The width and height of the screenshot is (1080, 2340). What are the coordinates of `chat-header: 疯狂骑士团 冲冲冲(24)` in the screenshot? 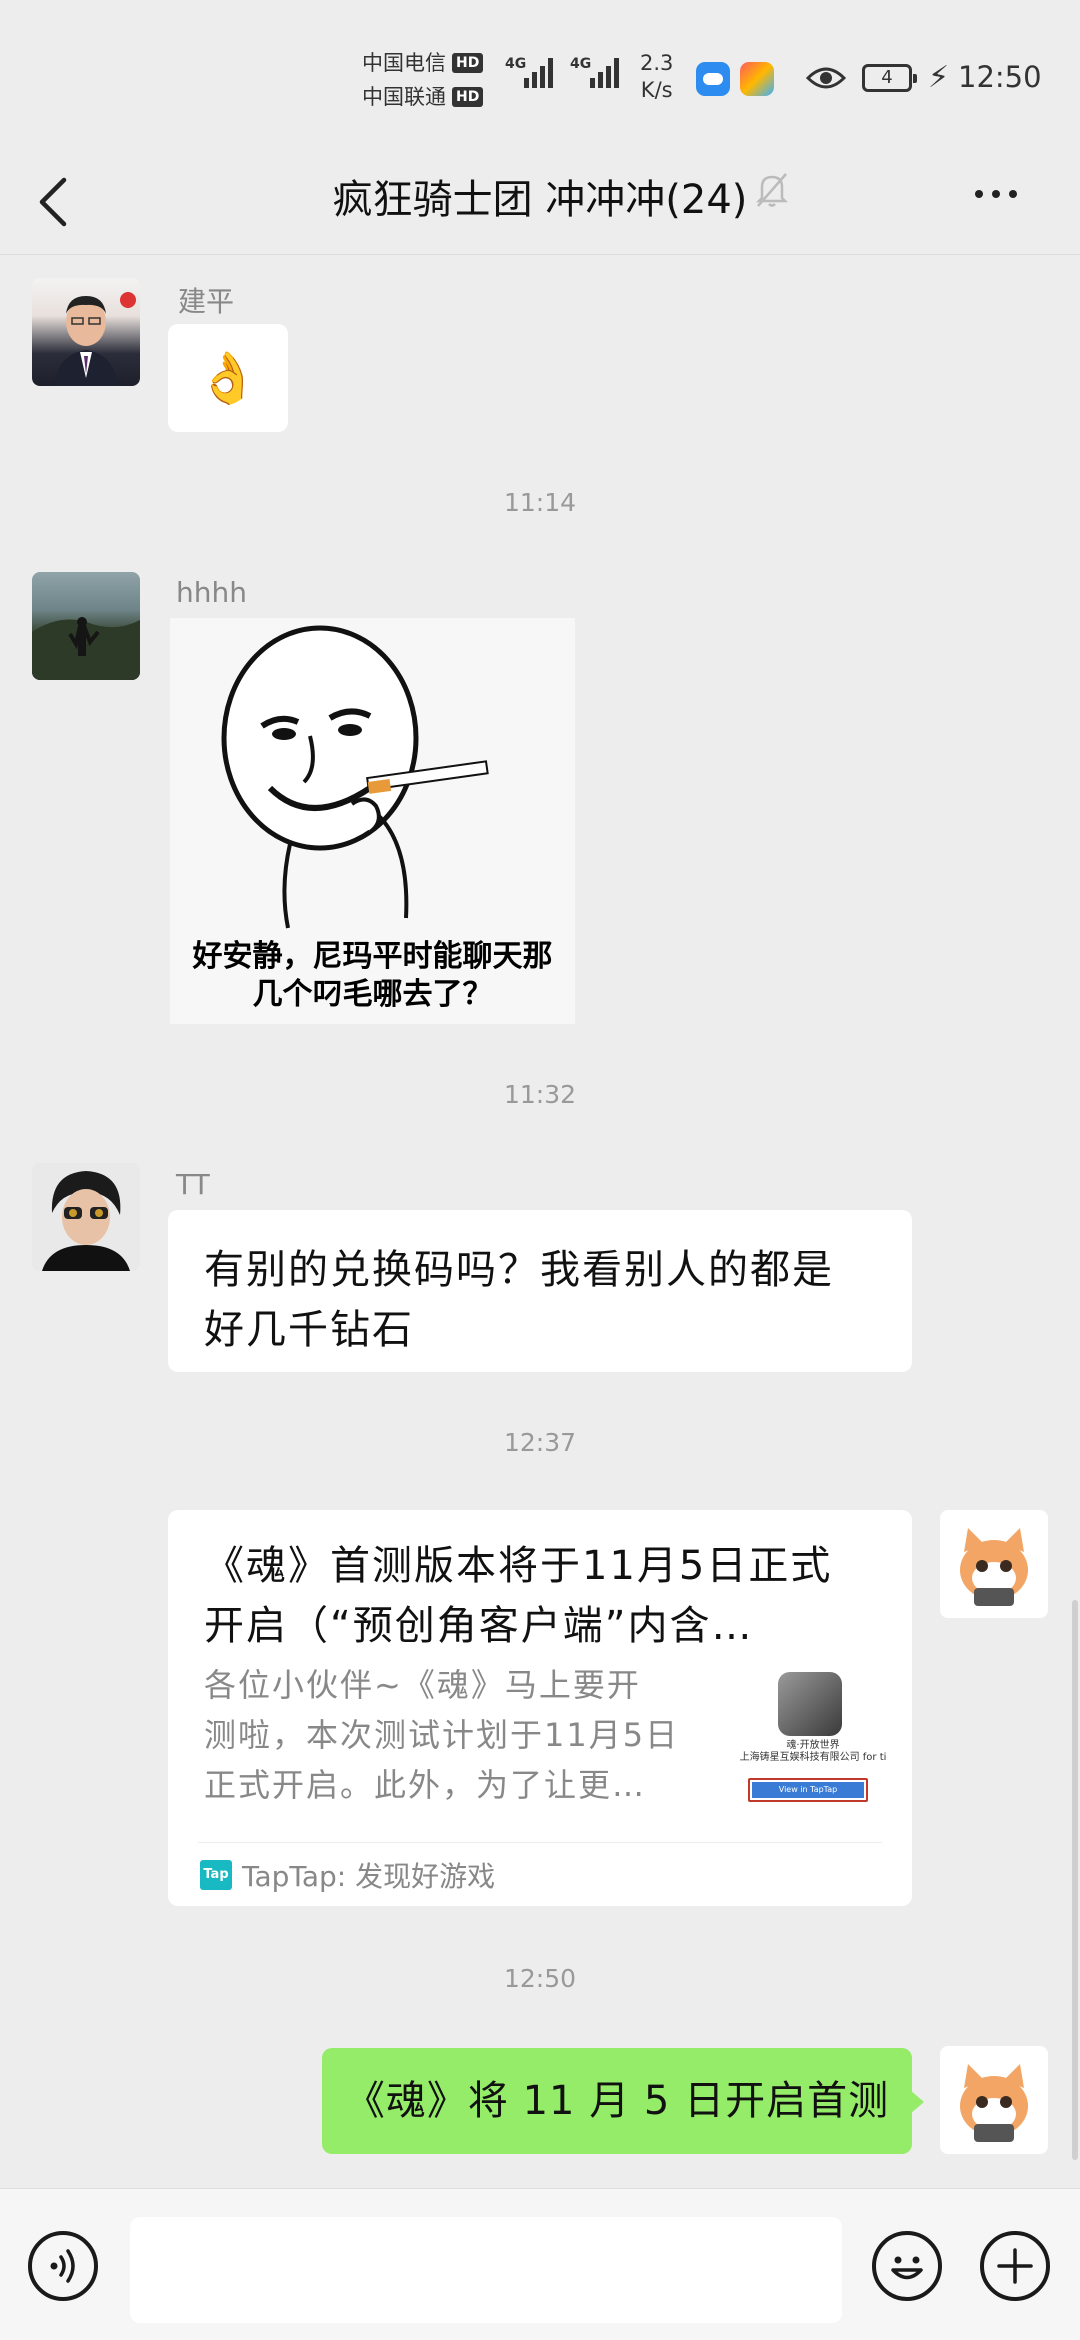 It's located at (540, 202).